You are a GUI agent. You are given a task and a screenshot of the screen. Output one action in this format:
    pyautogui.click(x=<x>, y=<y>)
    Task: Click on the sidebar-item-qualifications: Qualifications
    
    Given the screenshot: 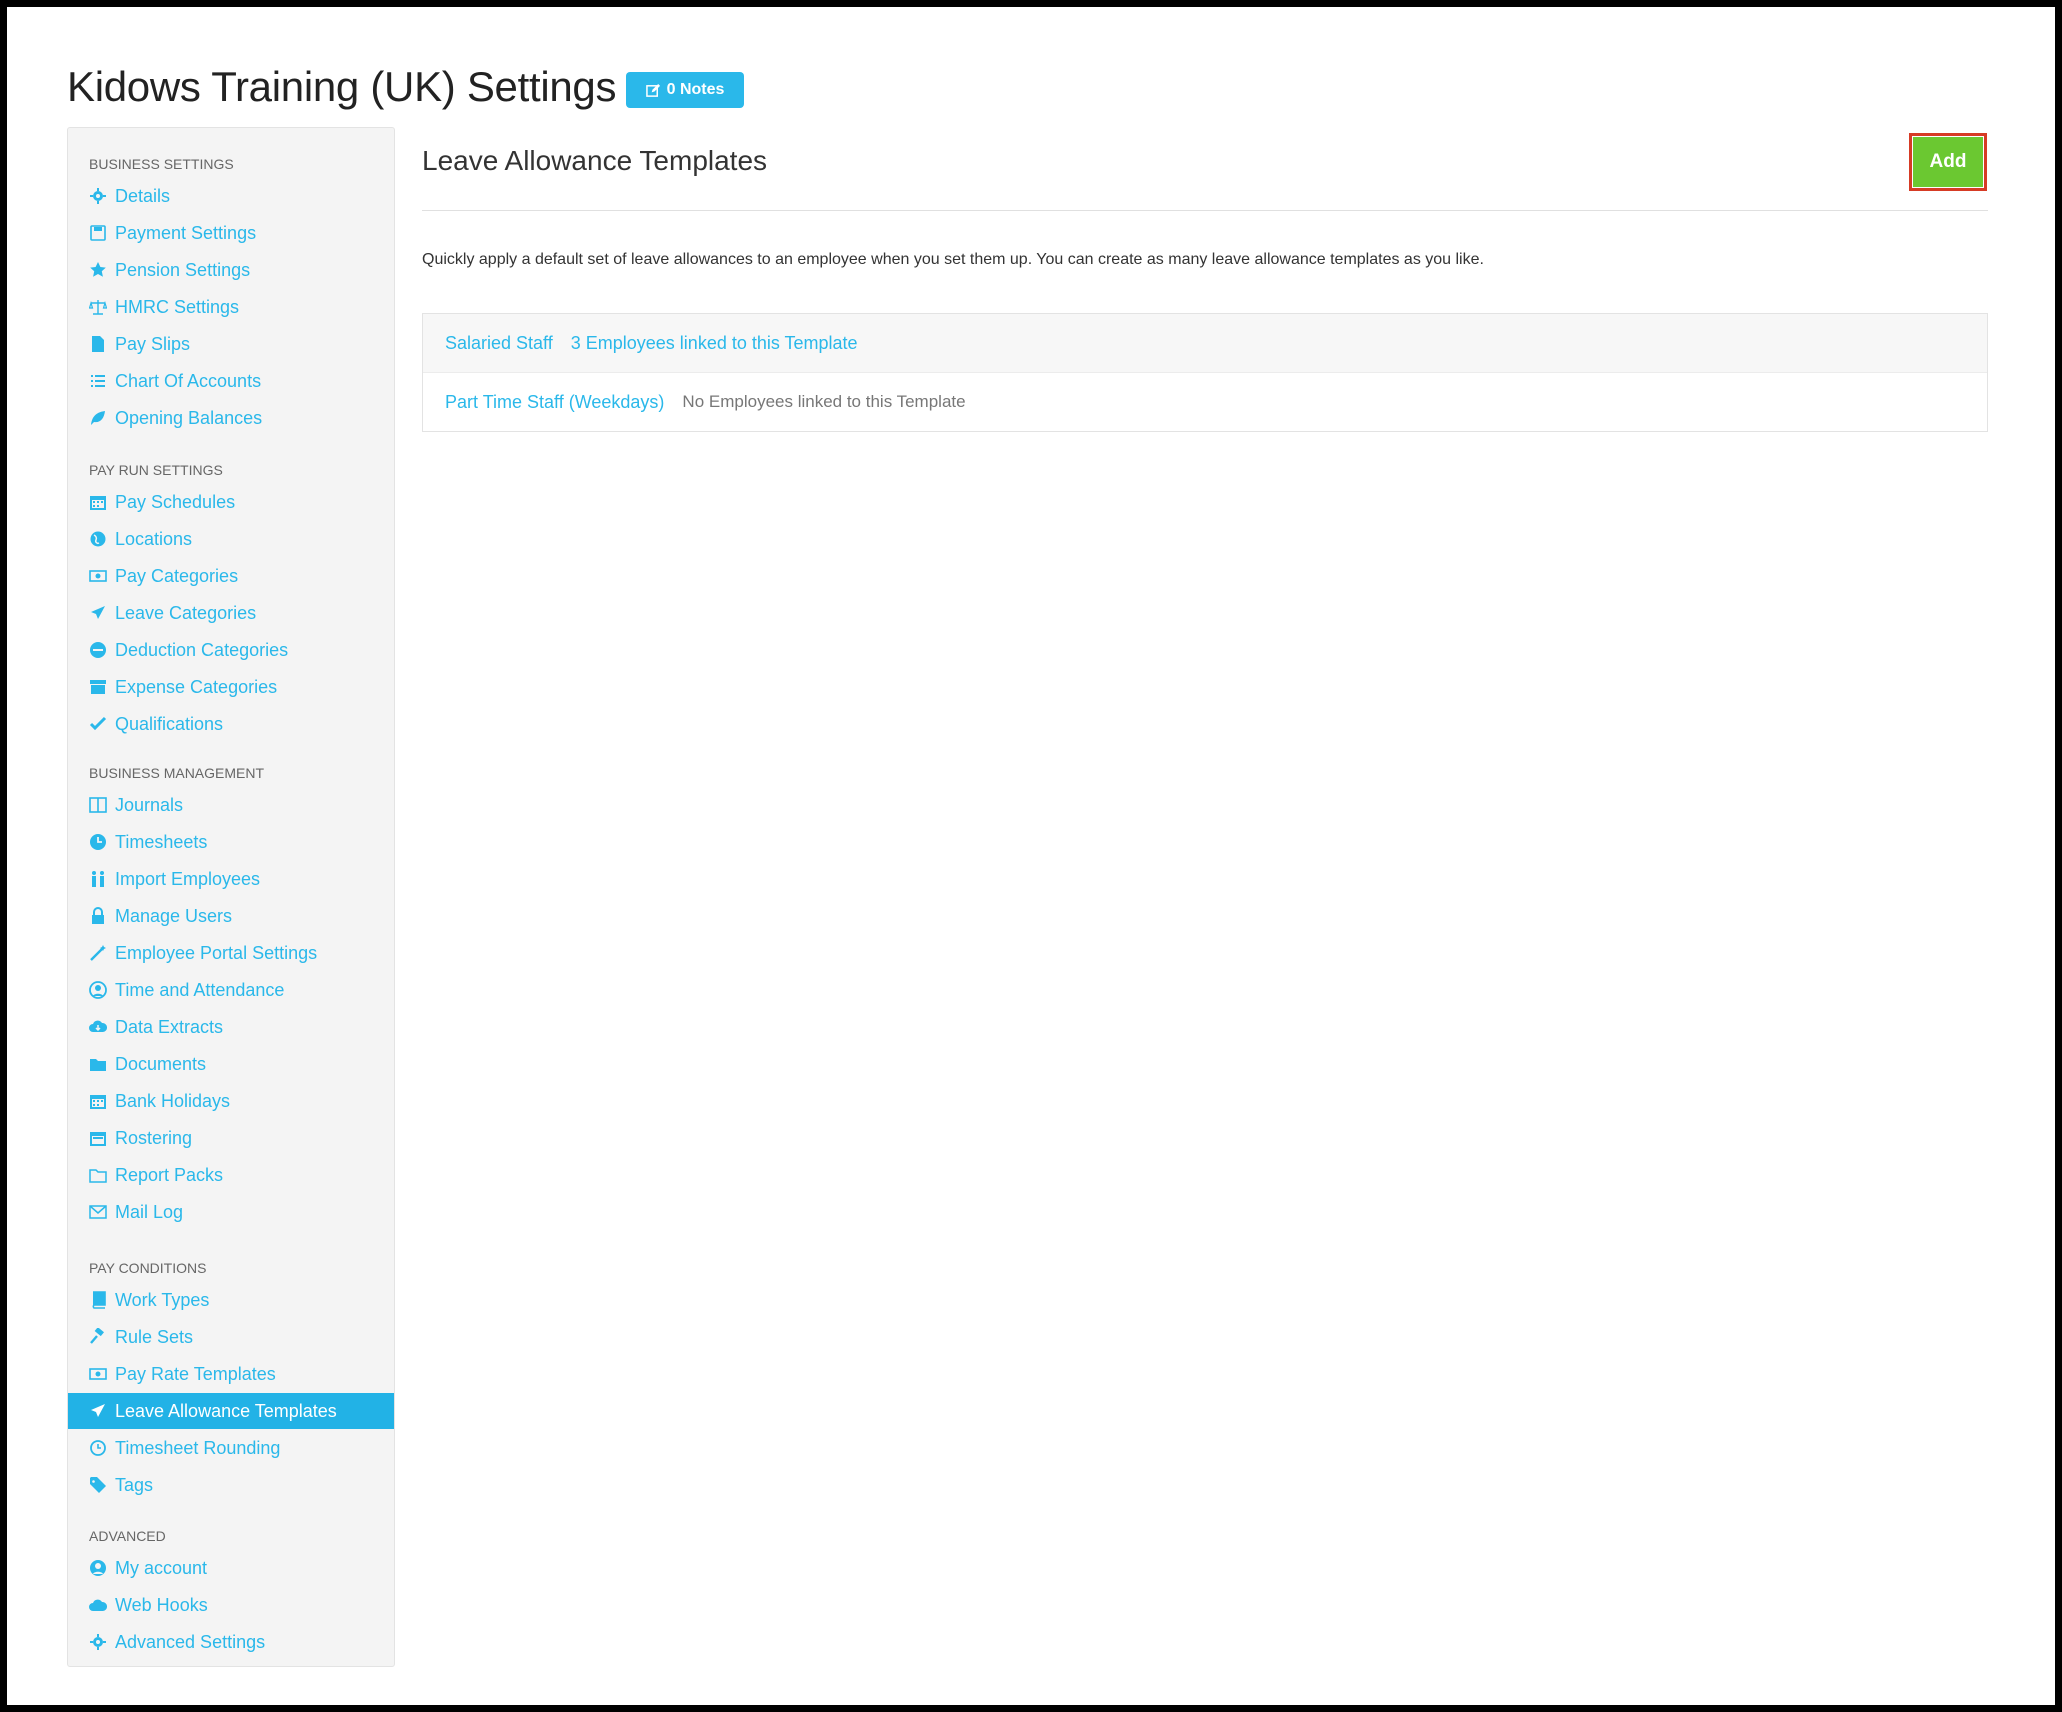 What is the action you would take?
    pyautogui.click(x=241, y=724)
    